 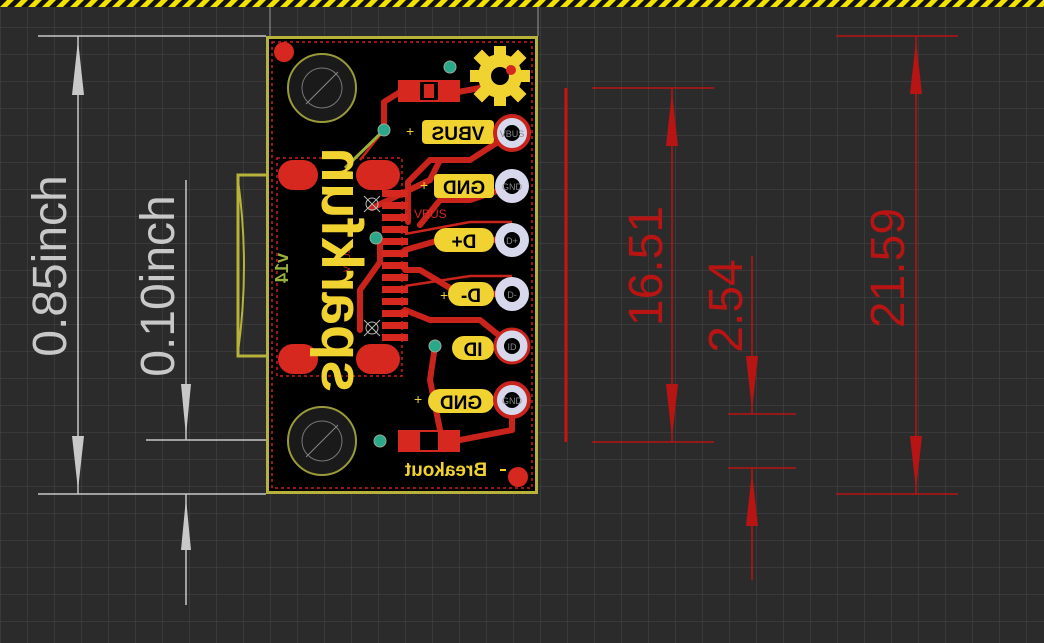 I want to click on oshw-logo-icon, so click(x=500, y=76).